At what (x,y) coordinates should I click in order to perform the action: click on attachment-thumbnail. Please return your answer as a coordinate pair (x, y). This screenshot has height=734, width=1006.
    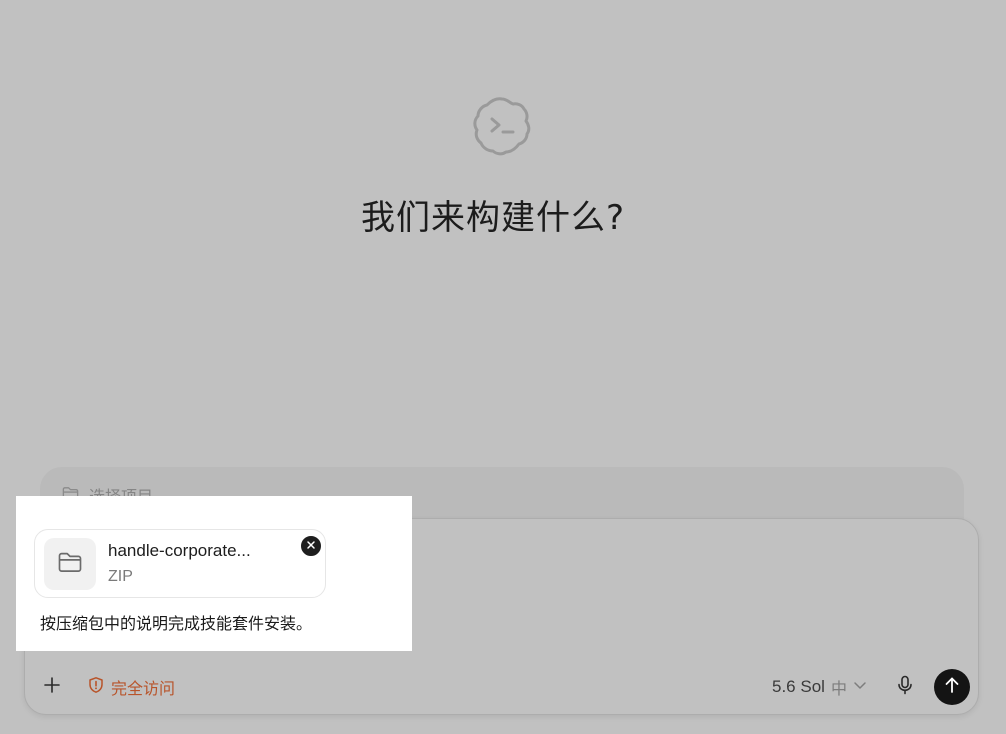
    Looking at the image, I should click on (70, 564).